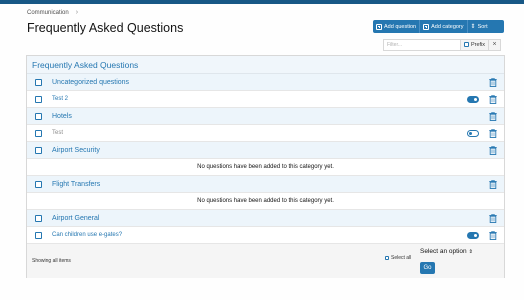  Describe the element at coordinates (422, 44) in the screenshot. I see `filter-input` at that location.